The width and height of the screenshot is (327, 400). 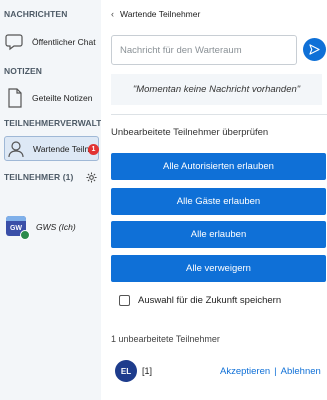 I want to click on accept-link: Akzeptieren, so click(x=245, y=371).